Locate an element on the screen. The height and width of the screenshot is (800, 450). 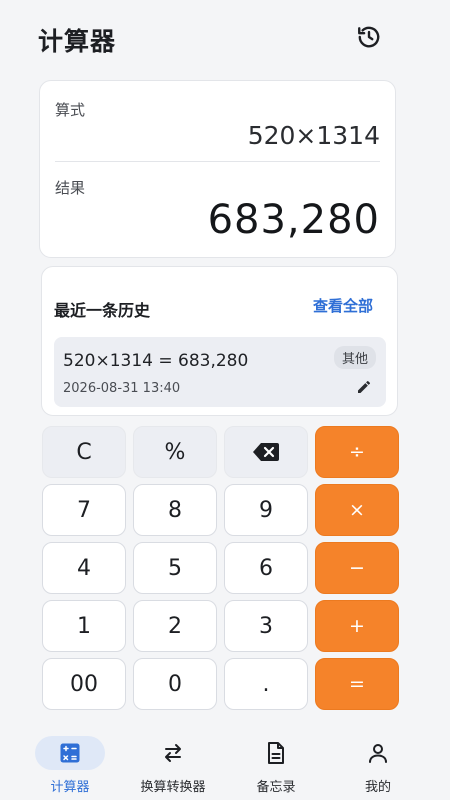
key-6: 6 is located at coordinates (266, 568).